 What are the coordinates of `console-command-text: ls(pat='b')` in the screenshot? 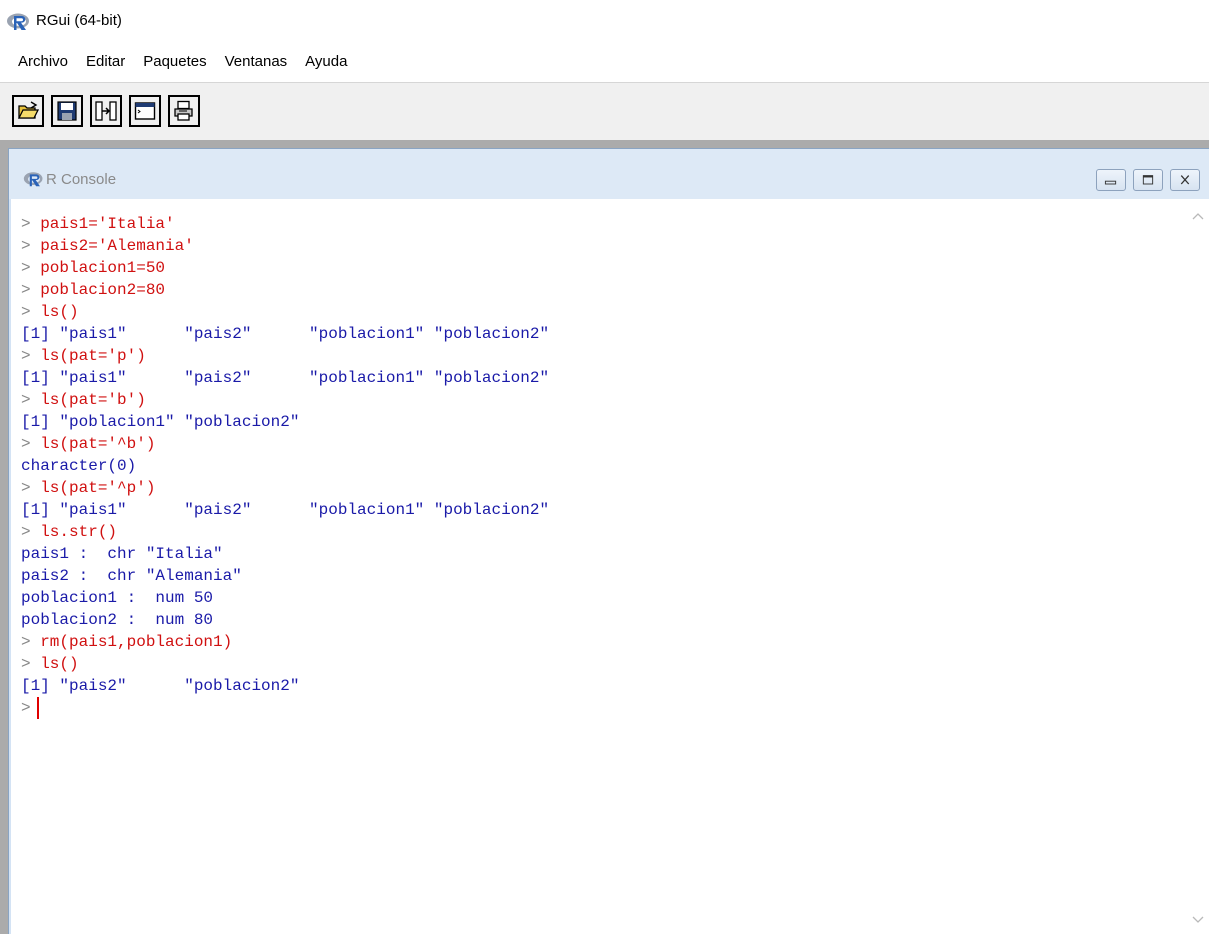 It's located at (93, 400).